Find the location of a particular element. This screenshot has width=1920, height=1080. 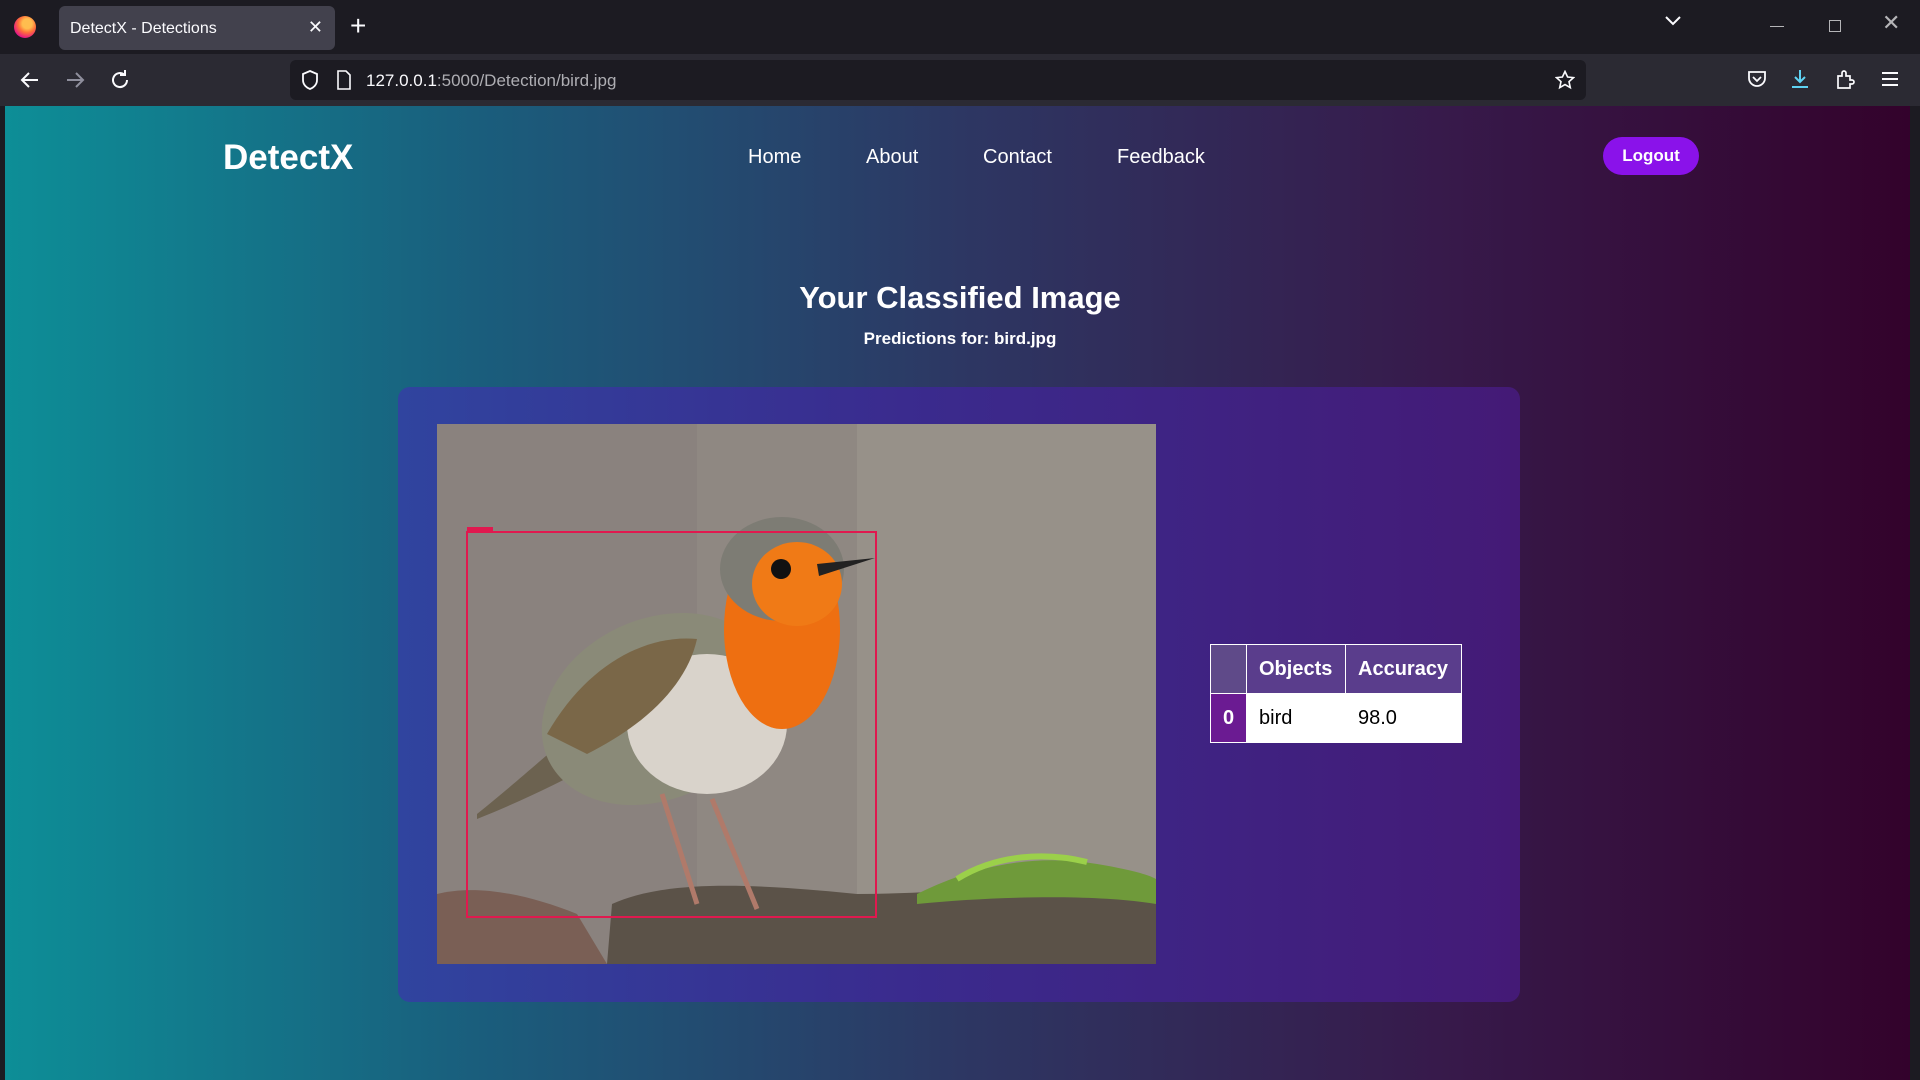

extensions-icon is located at coordinates (1845, 79).